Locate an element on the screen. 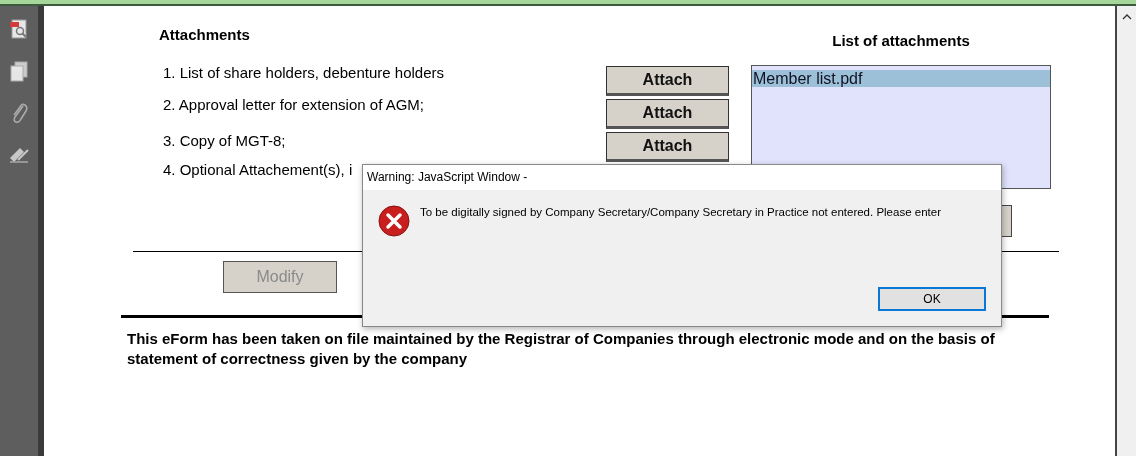 Image resolution: width=1136 pixels, height=456 pixels. notice-text: This eForm has been taken on file maintained by the Registrar of Companies through electronic mode and on the basis of statement of correctness given by the company is located at coordinates (561, 349).